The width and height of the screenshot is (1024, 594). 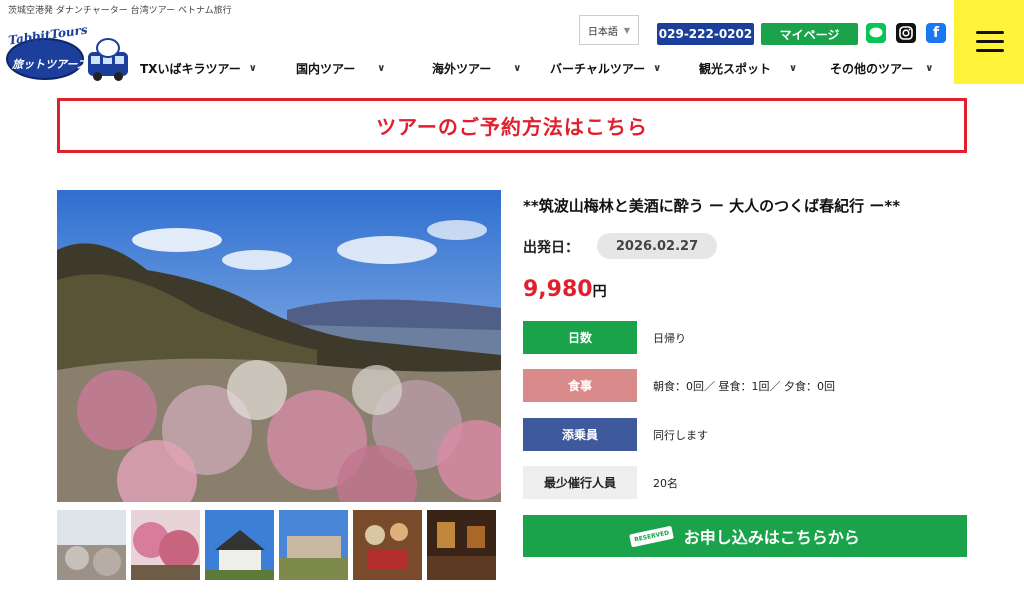 I want to click on nav-label: 観光スポット, so click(x=735, y=68).